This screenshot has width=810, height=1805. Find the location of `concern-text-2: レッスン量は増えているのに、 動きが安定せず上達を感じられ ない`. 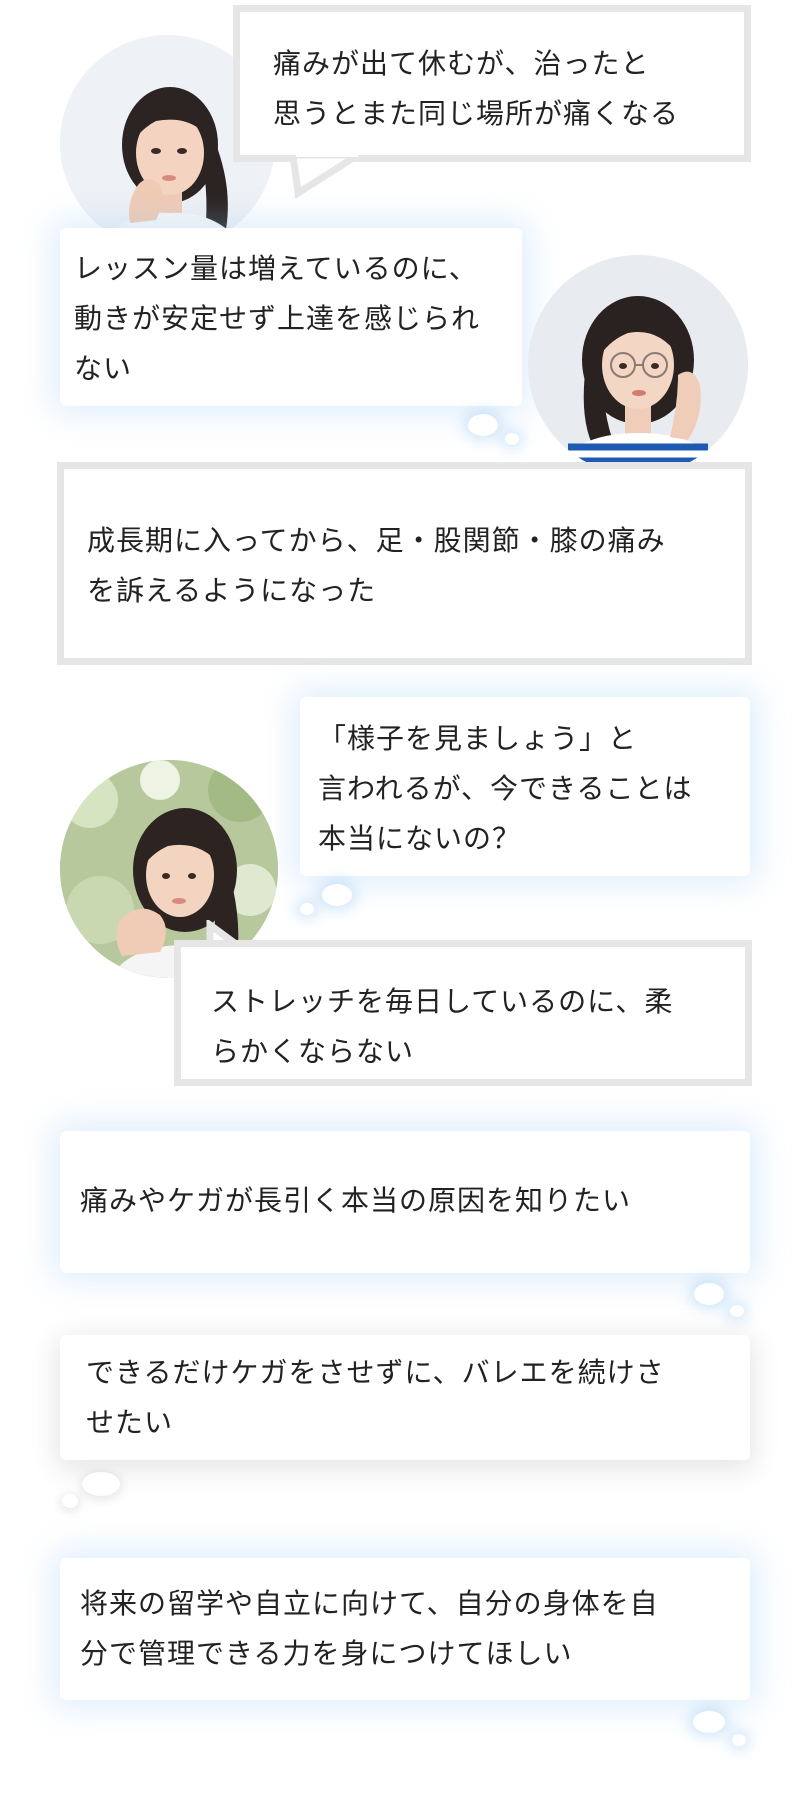

concern-text-2: レッスン量は増えているのに、 動きが安定せず上達を感じられ ない is located at coordinates (277, 318).